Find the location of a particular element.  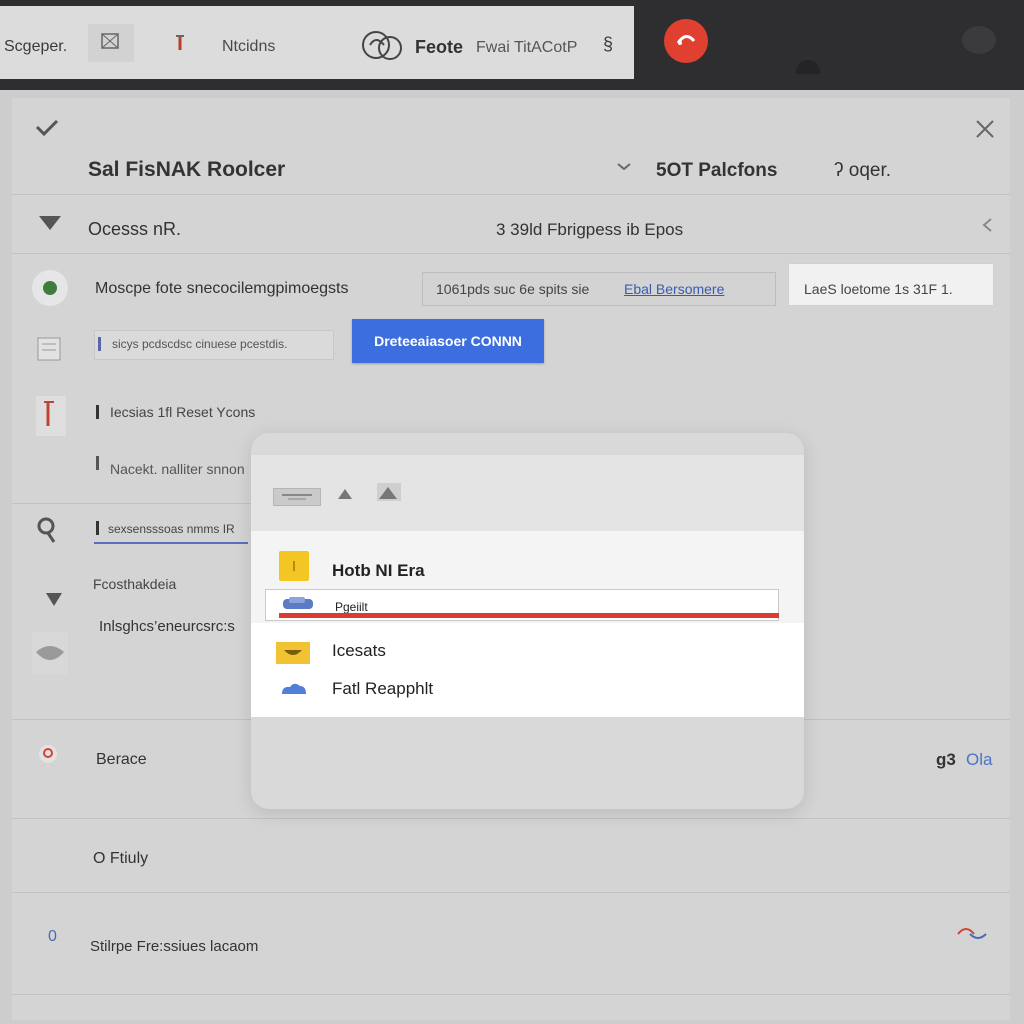

popup-item: Hotb NI Era is located at coordinates (378, 571).